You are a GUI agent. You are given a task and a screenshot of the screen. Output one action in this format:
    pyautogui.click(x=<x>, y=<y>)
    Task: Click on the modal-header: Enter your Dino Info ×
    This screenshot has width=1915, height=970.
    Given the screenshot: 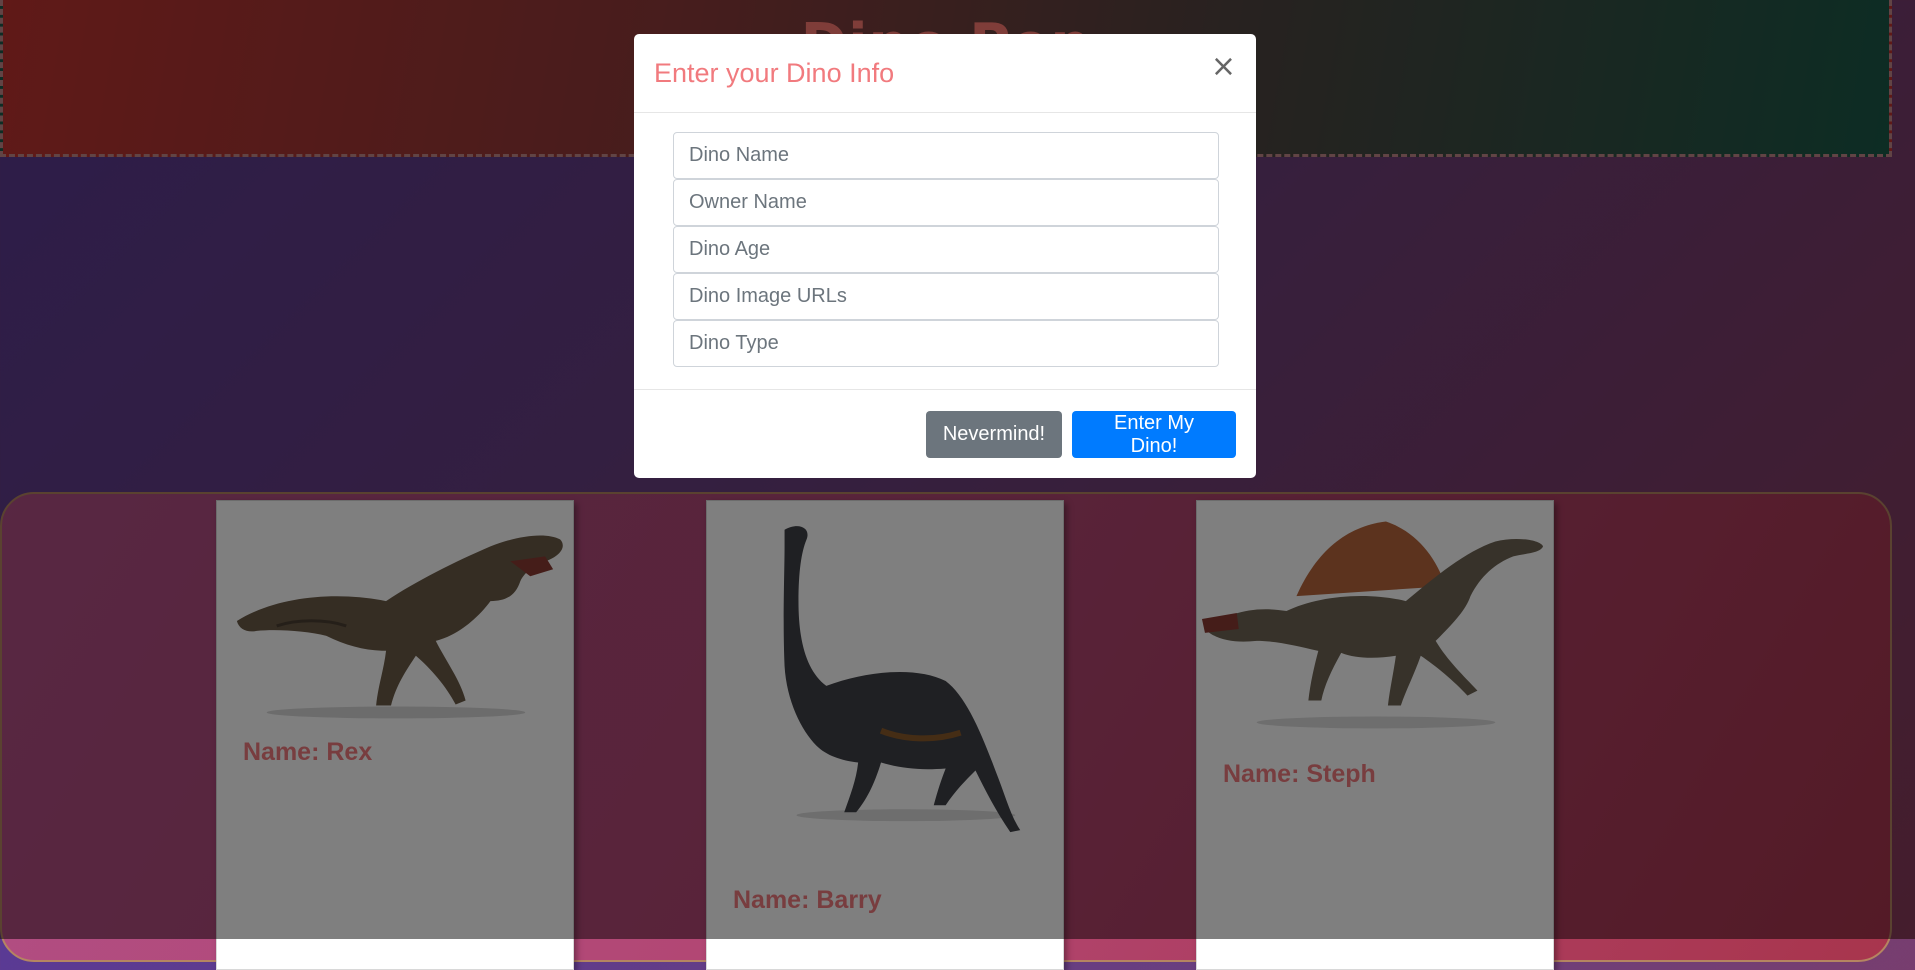 What is the action you would take?
    pyautogui.click(x=945, y=73)
    